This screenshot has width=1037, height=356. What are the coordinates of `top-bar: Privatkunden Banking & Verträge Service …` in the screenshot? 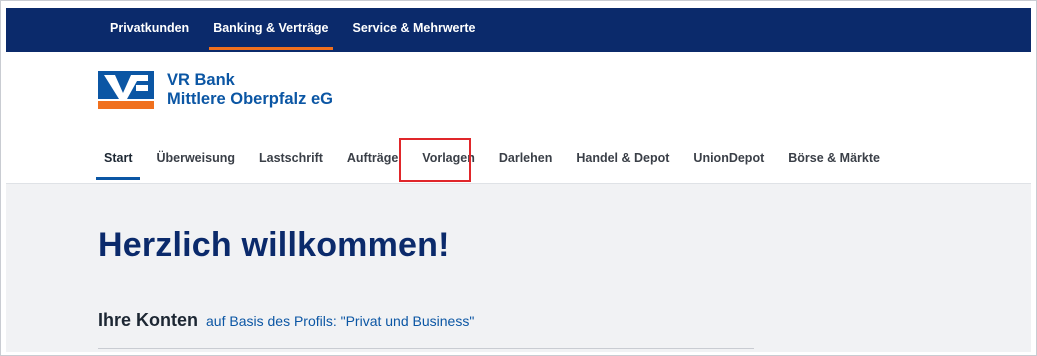 It's located at (518, 30).